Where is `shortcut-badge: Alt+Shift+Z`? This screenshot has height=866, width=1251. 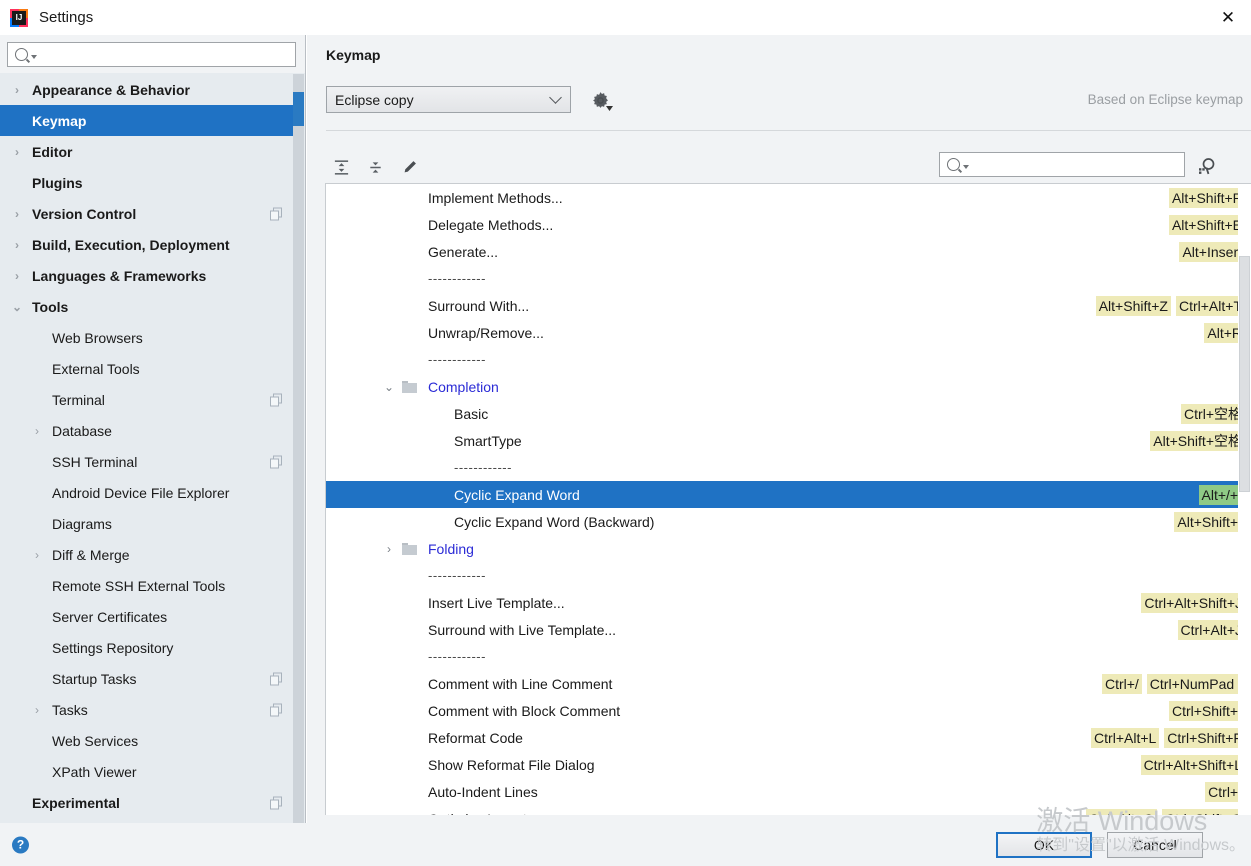
shortcut-badge: Alt+Shift+Z is located at coordinates (1133, 305).